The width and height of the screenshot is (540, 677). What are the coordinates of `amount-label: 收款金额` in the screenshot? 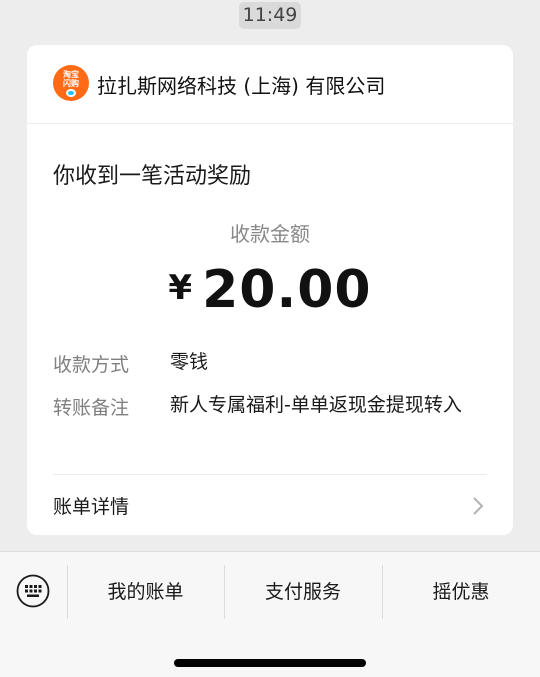 It's located at (270, 234).